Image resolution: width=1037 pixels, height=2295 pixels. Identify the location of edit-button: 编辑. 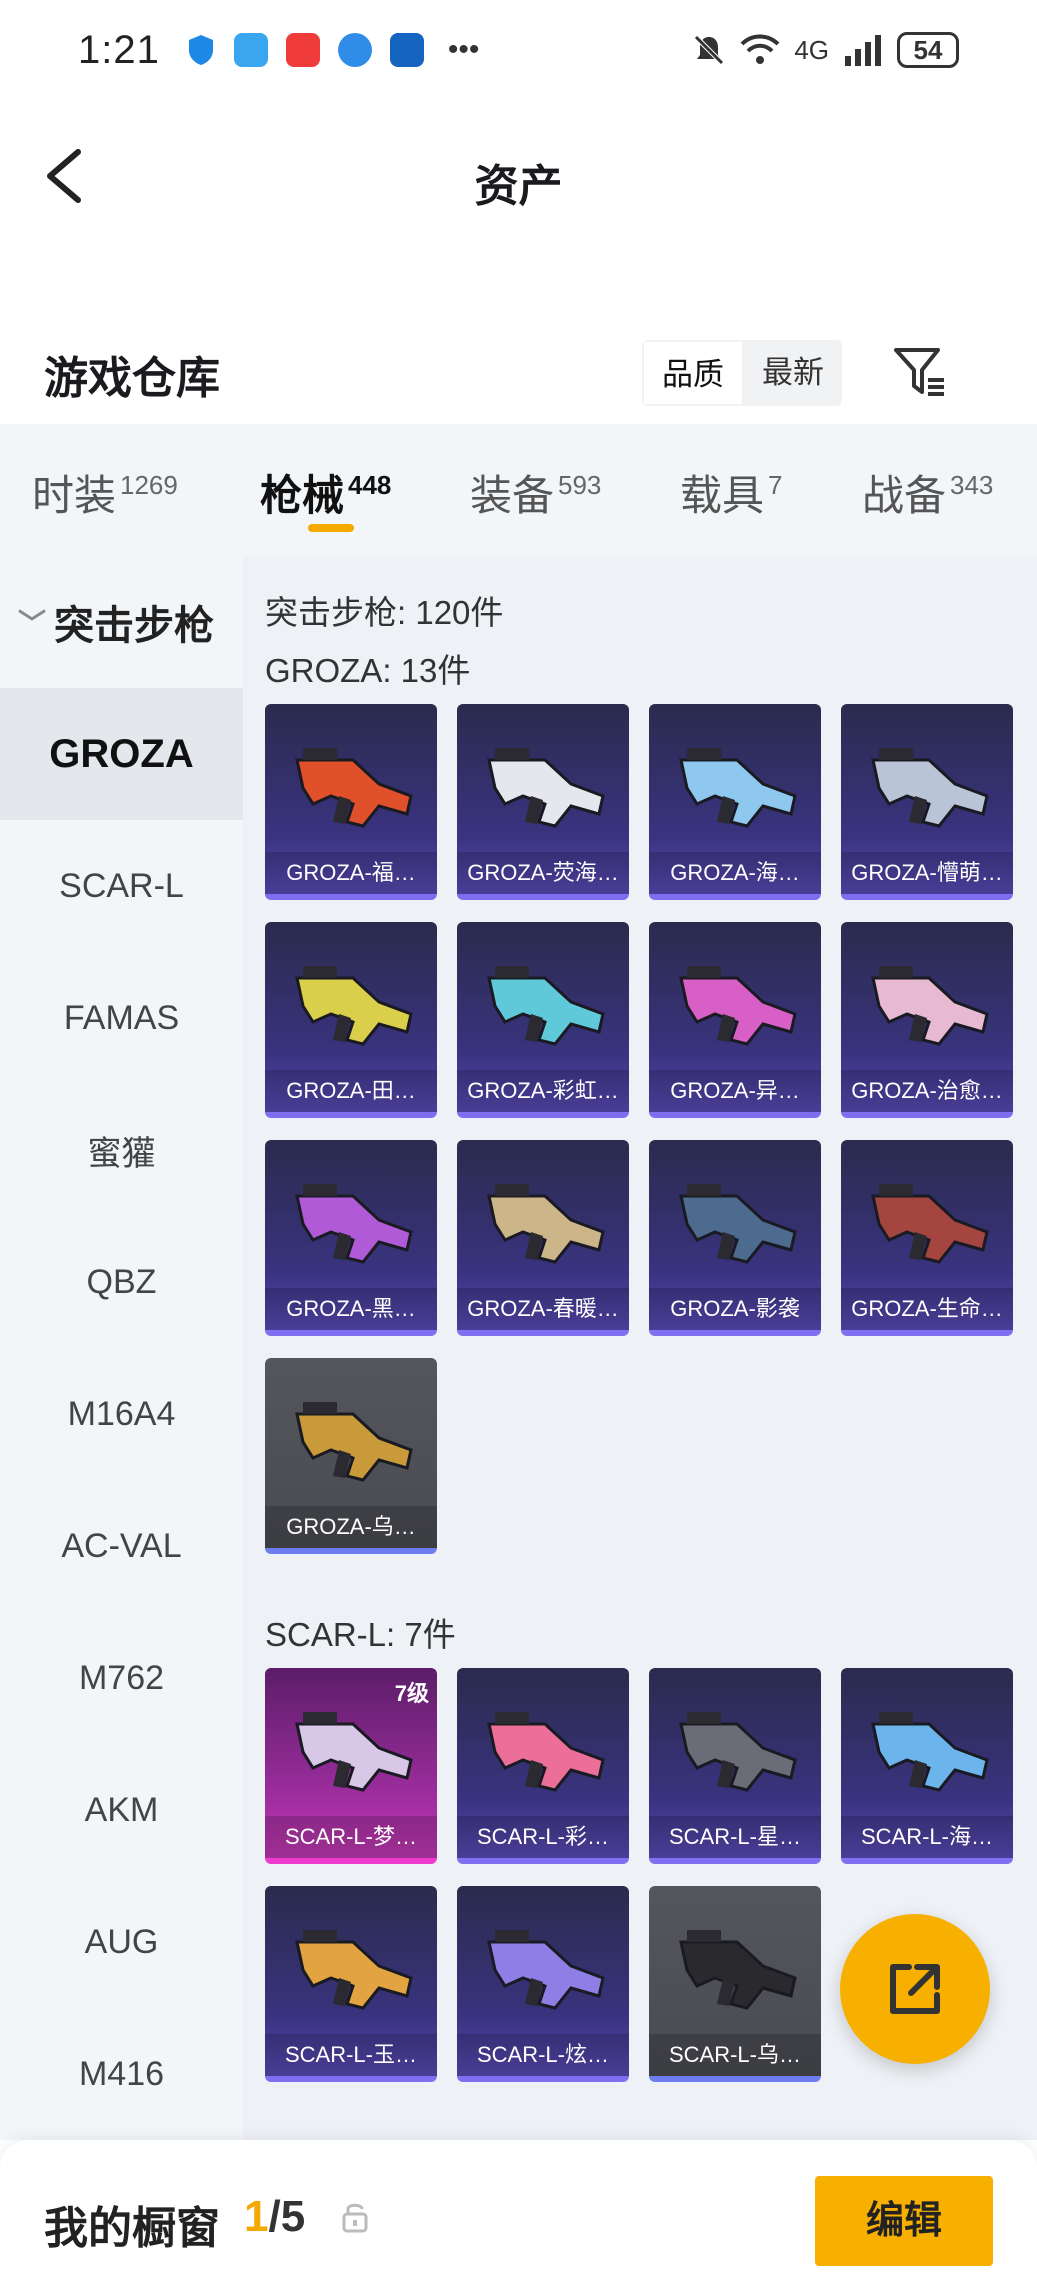
(904, 2221).